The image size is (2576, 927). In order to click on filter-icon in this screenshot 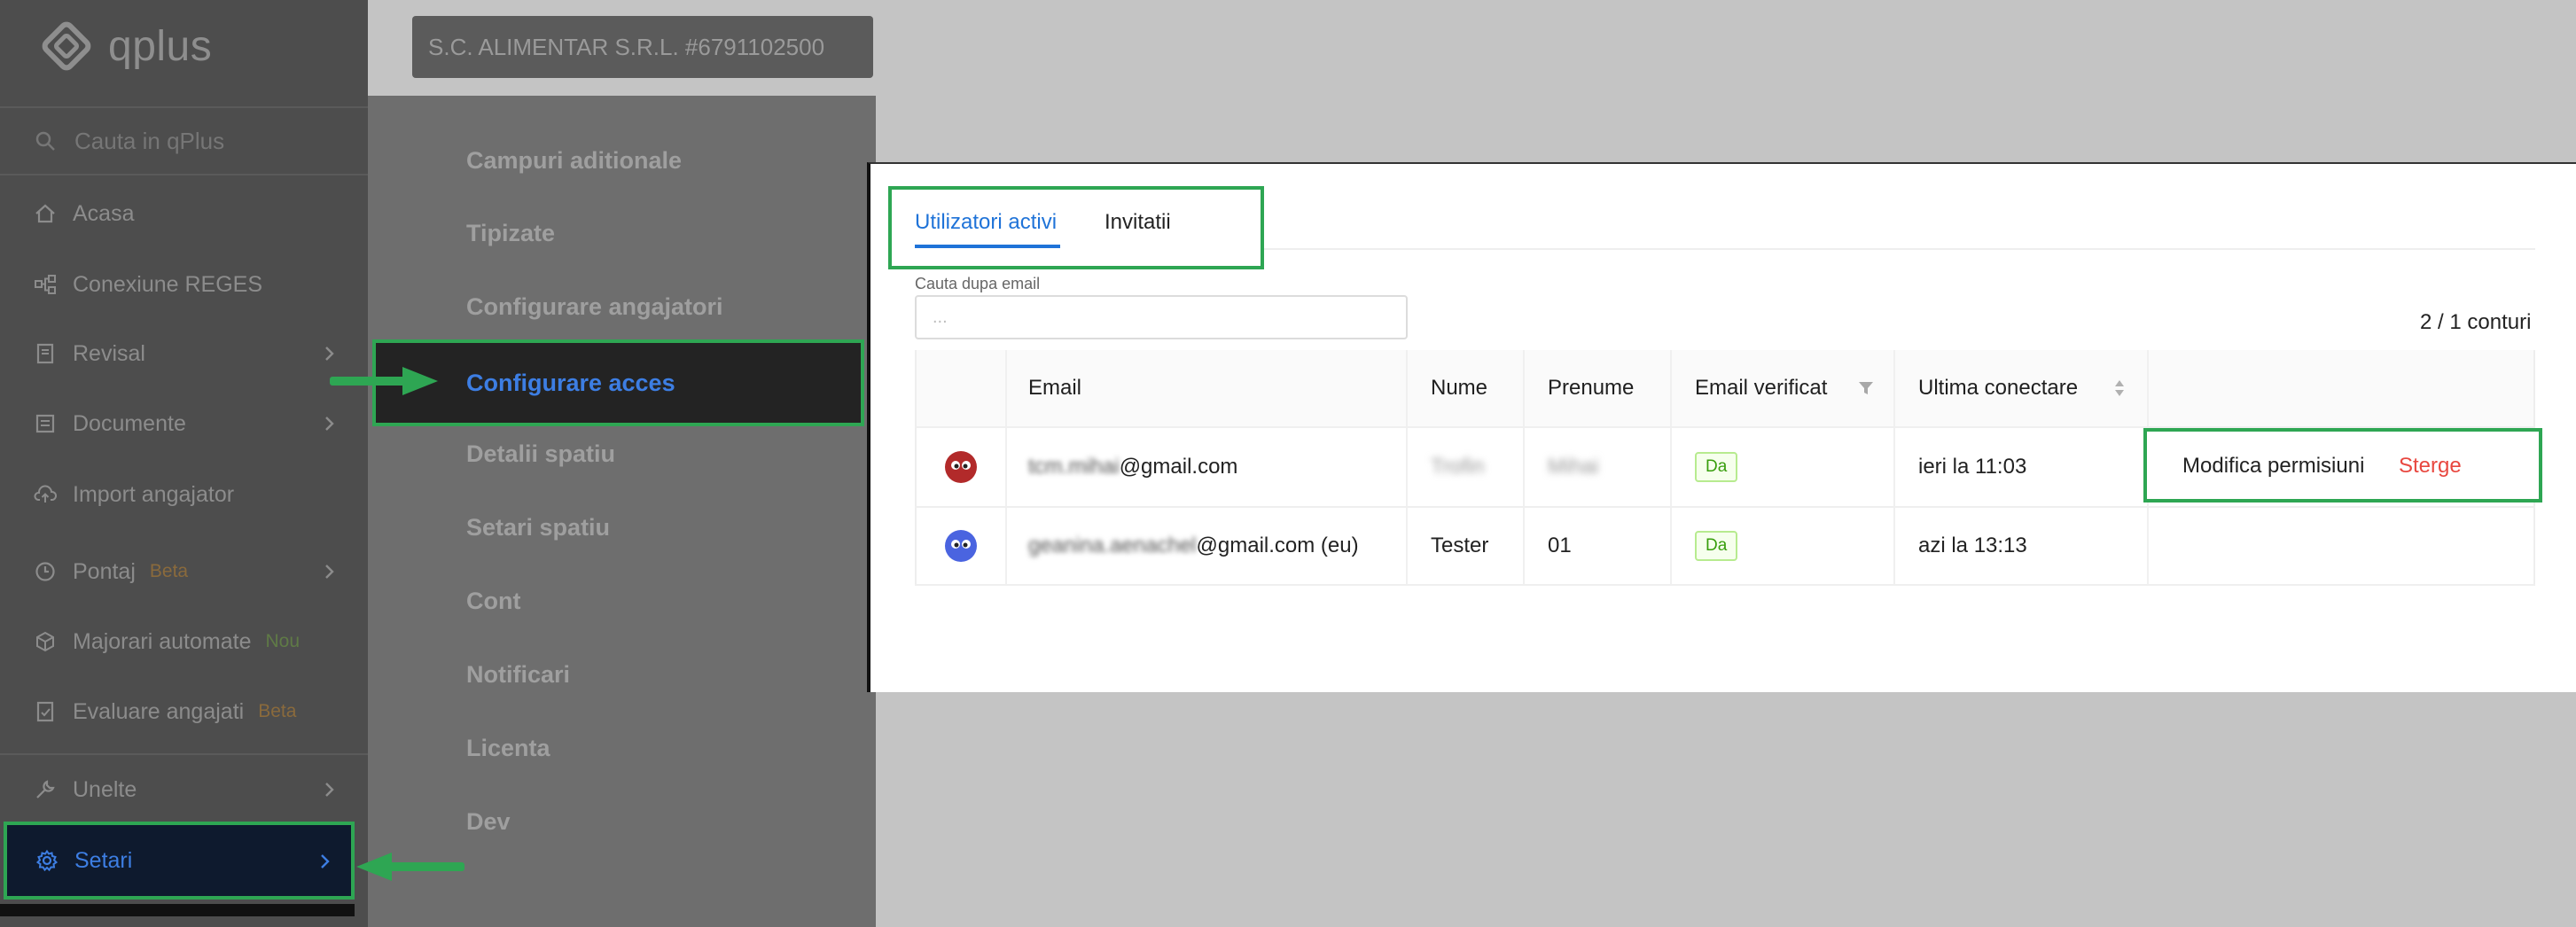, I will do `click(1866, 388)`.